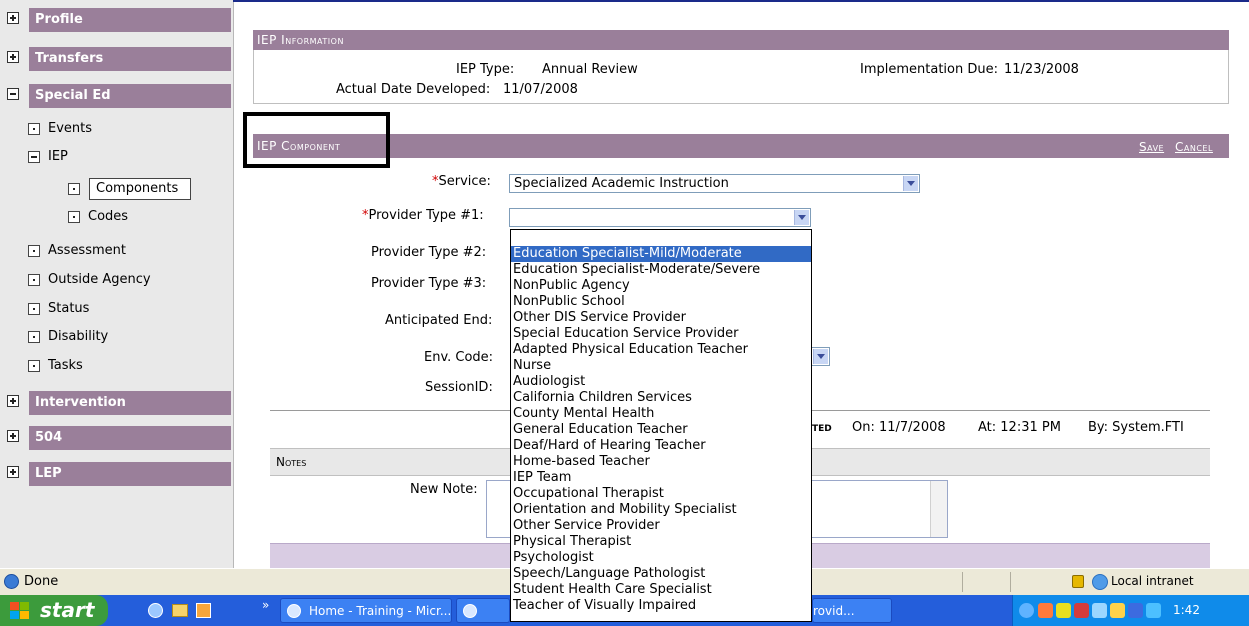 This screenshot has width=1249, height=626. What do you see at coordinates (180, 610) in the screenshot?
I see `folder-quicklaunch-icon` at bounding box center [180, 610].